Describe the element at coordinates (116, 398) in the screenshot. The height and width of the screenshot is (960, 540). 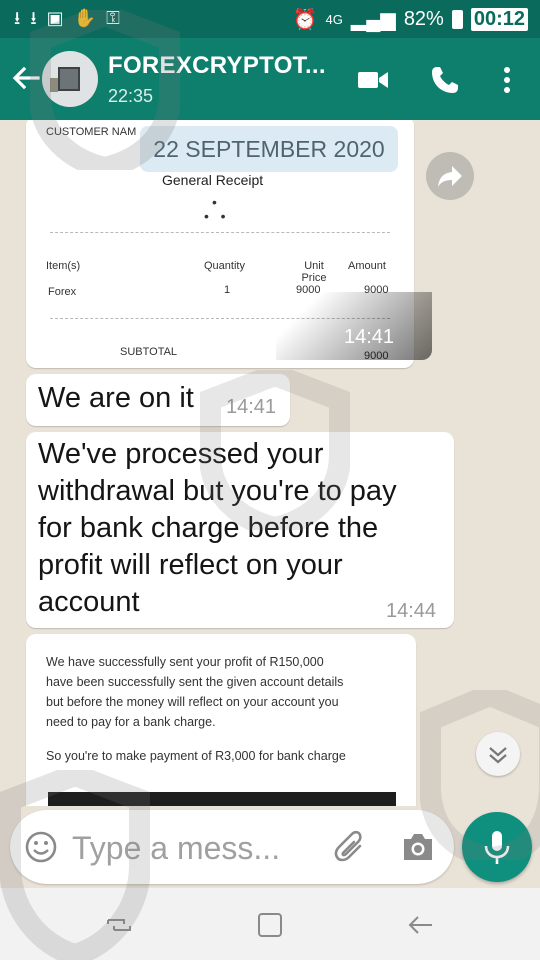
I see `message-text: We are on it` at that location.